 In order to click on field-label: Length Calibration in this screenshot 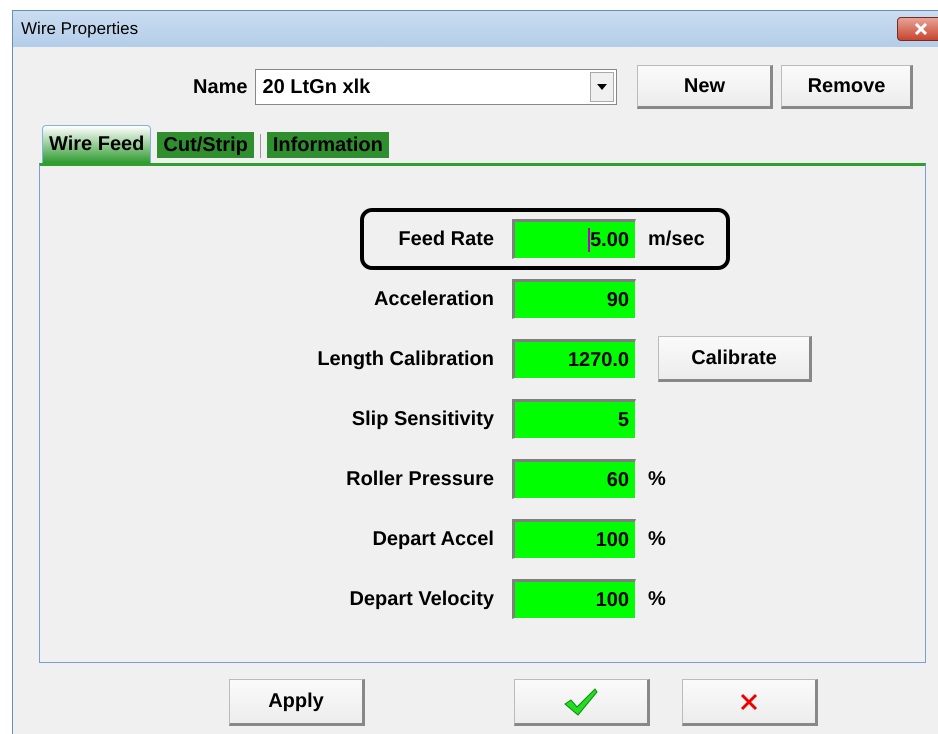, I will do `click(405, 359)`.